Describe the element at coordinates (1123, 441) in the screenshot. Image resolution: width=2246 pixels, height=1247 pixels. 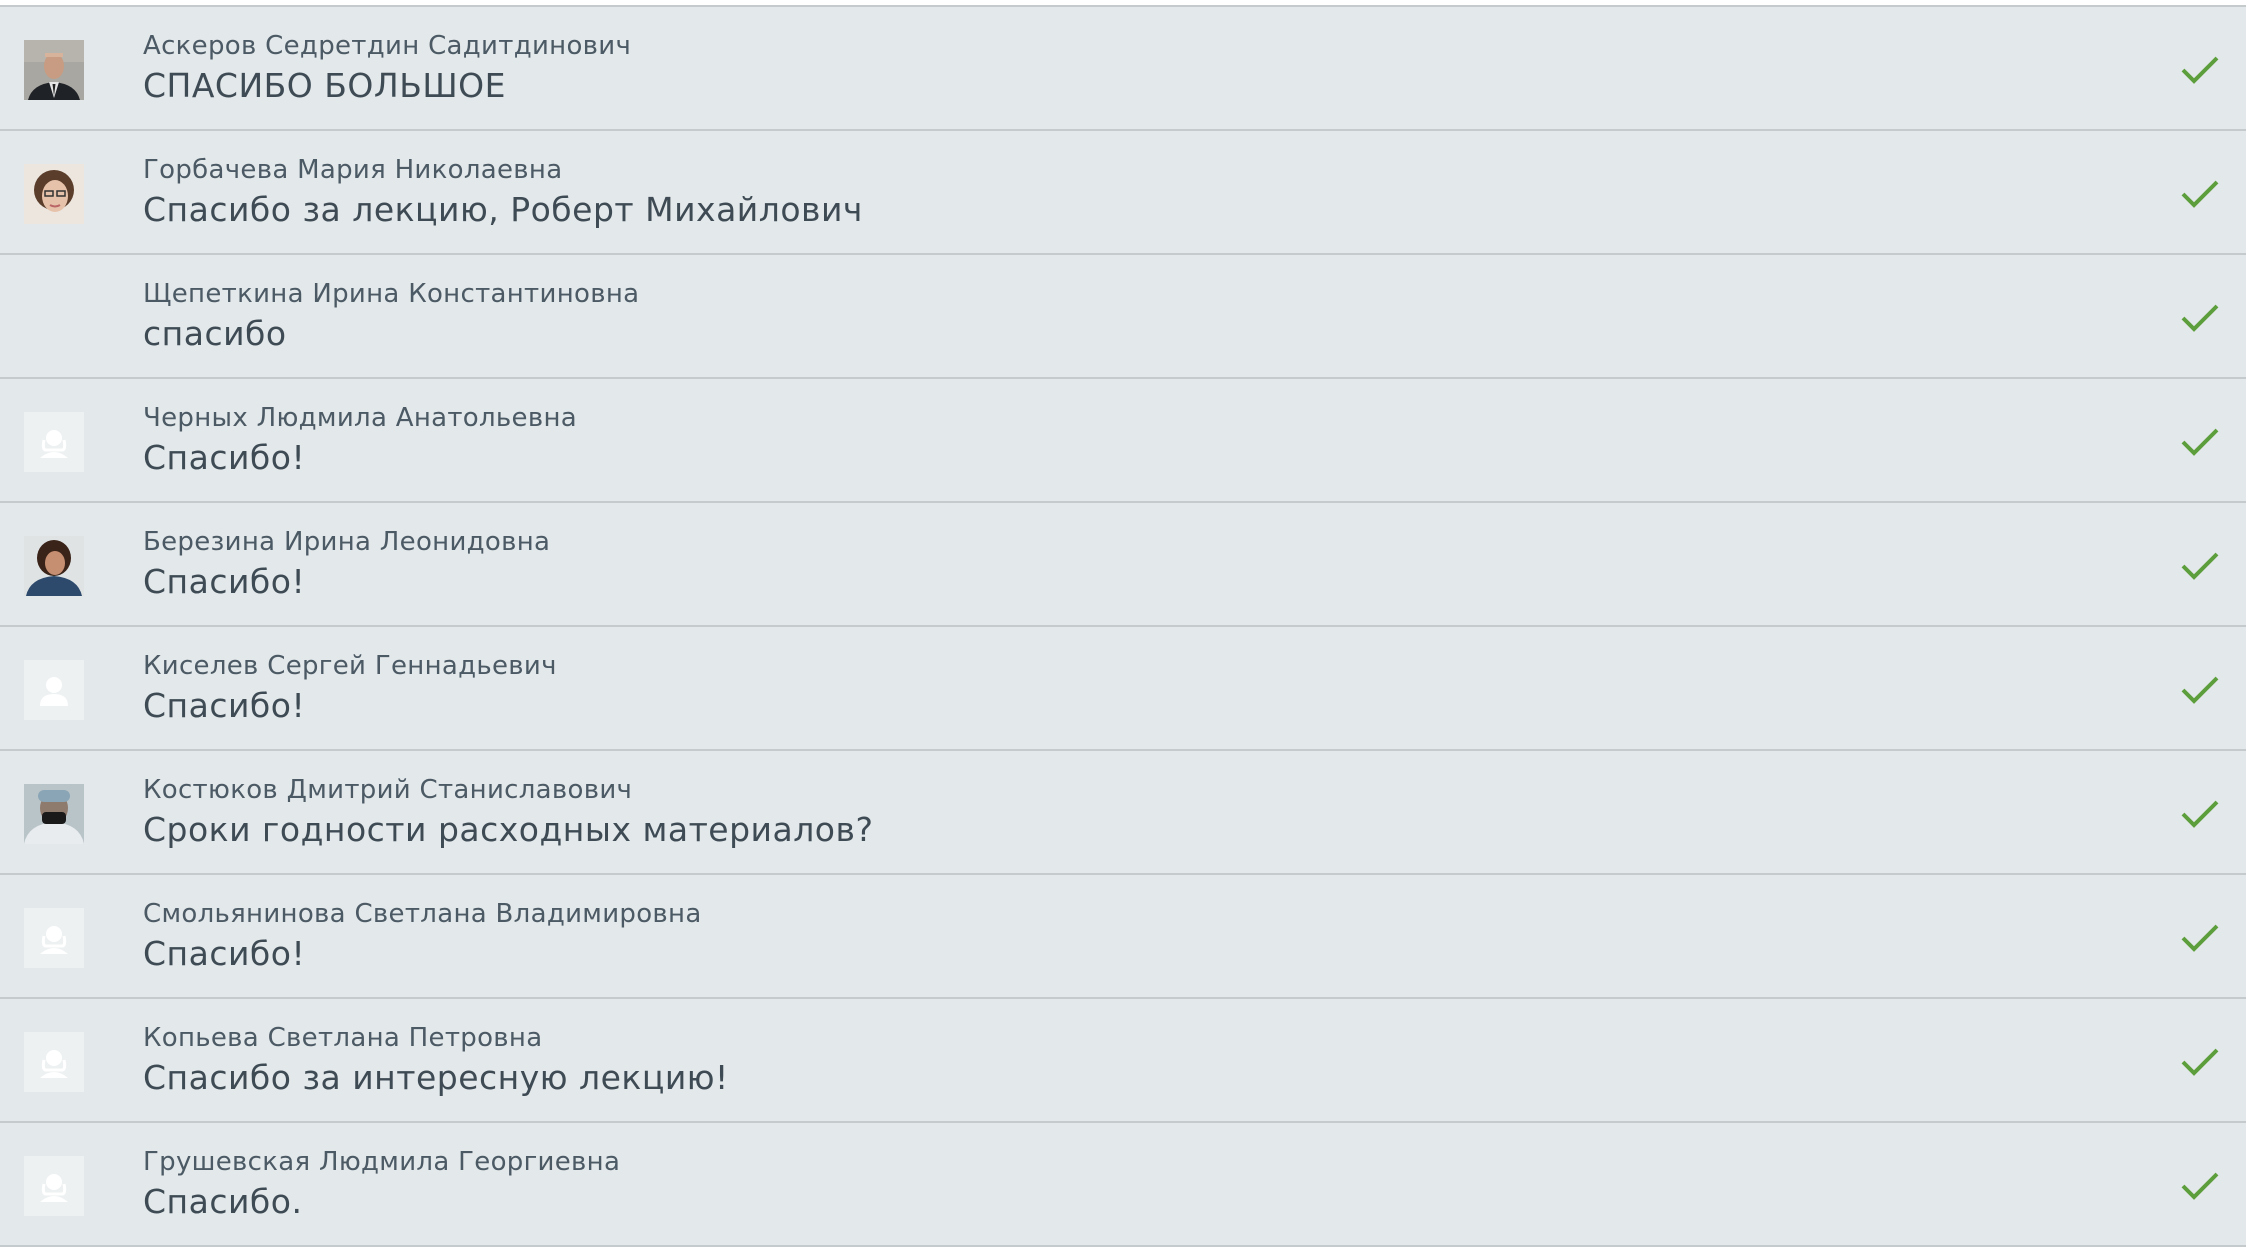
I see `message-row: Черных Людмила Анатольевна Спасибо!` at that location.